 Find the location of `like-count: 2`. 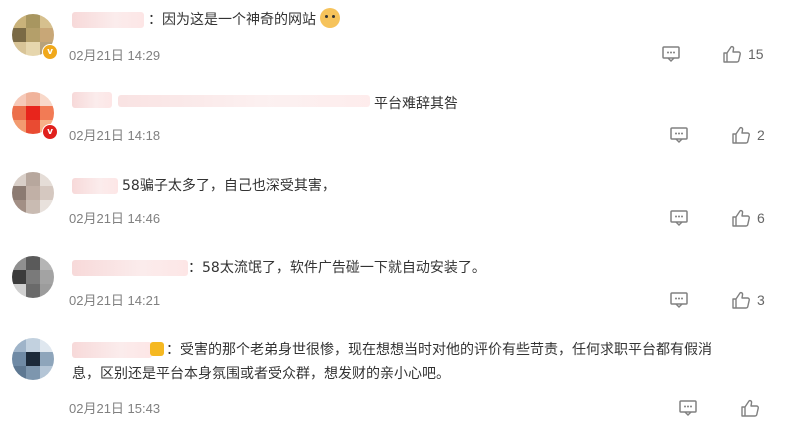

like-count: 2 is located at coordinates (761, 135).